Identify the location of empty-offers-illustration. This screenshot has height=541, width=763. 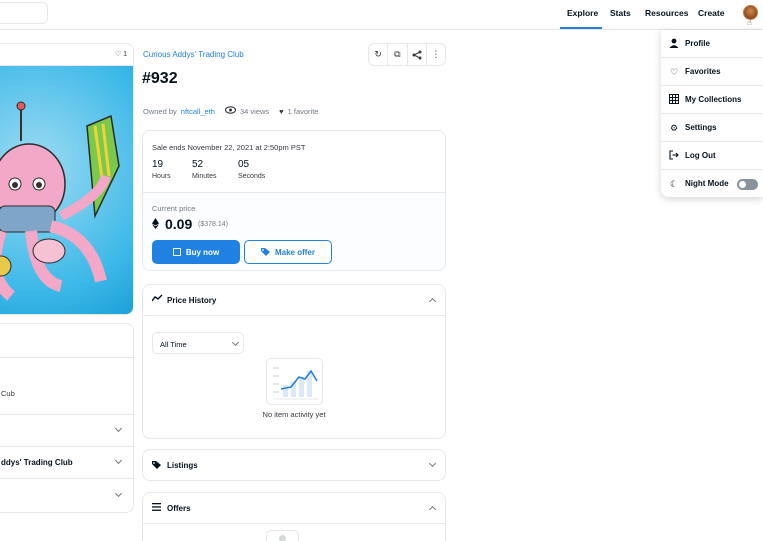
(282, 535).